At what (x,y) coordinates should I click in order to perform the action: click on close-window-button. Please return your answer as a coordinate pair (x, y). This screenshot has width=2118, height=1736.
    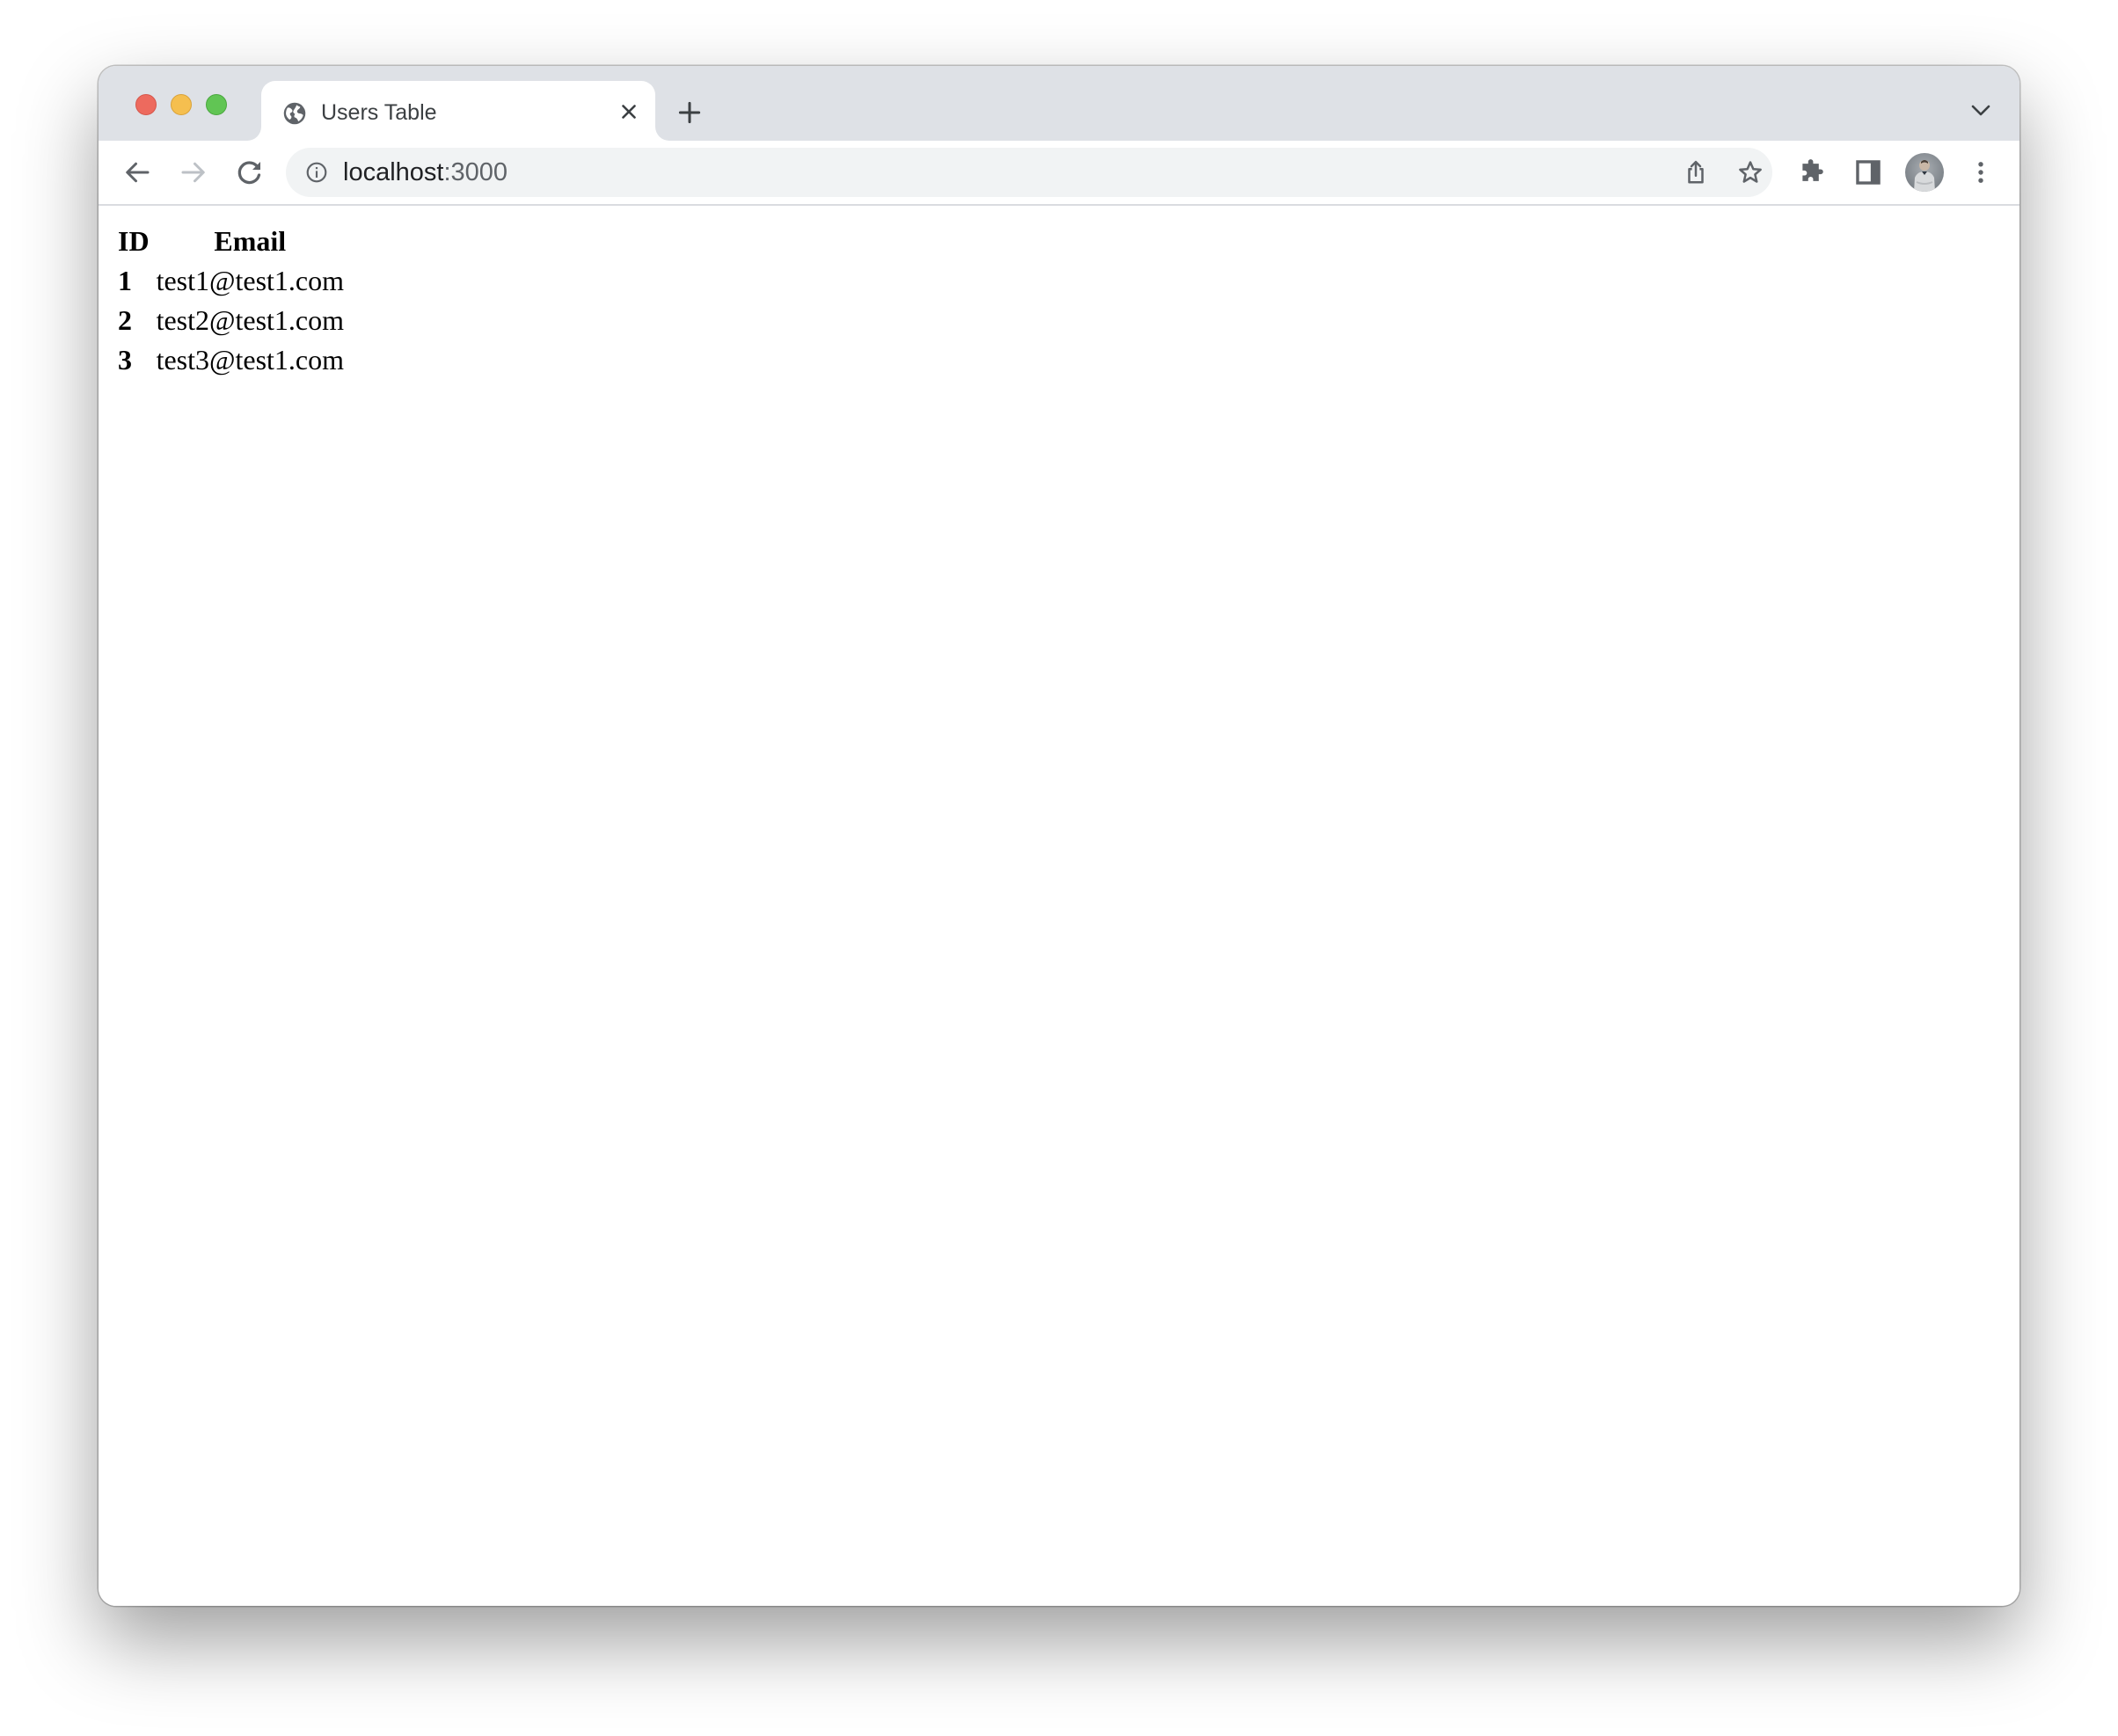
    Looking at the image, I should click on (146, 105).